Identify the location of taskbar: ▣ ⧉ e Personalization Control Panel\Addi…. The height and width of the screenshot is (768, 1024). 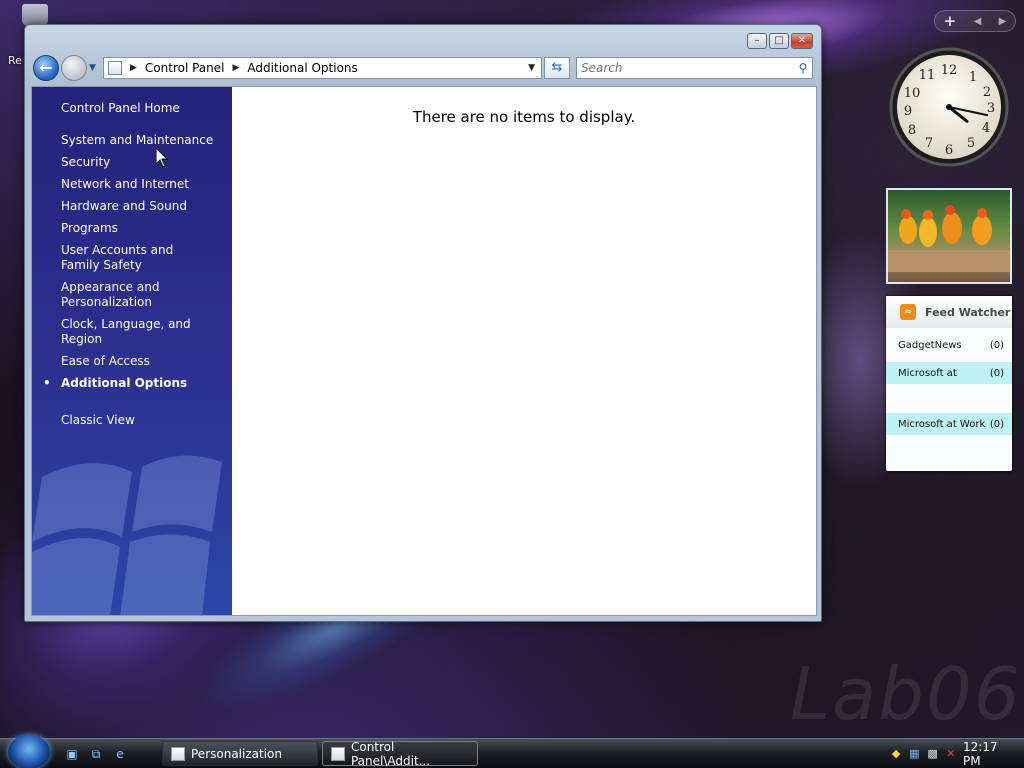
(512, 751).